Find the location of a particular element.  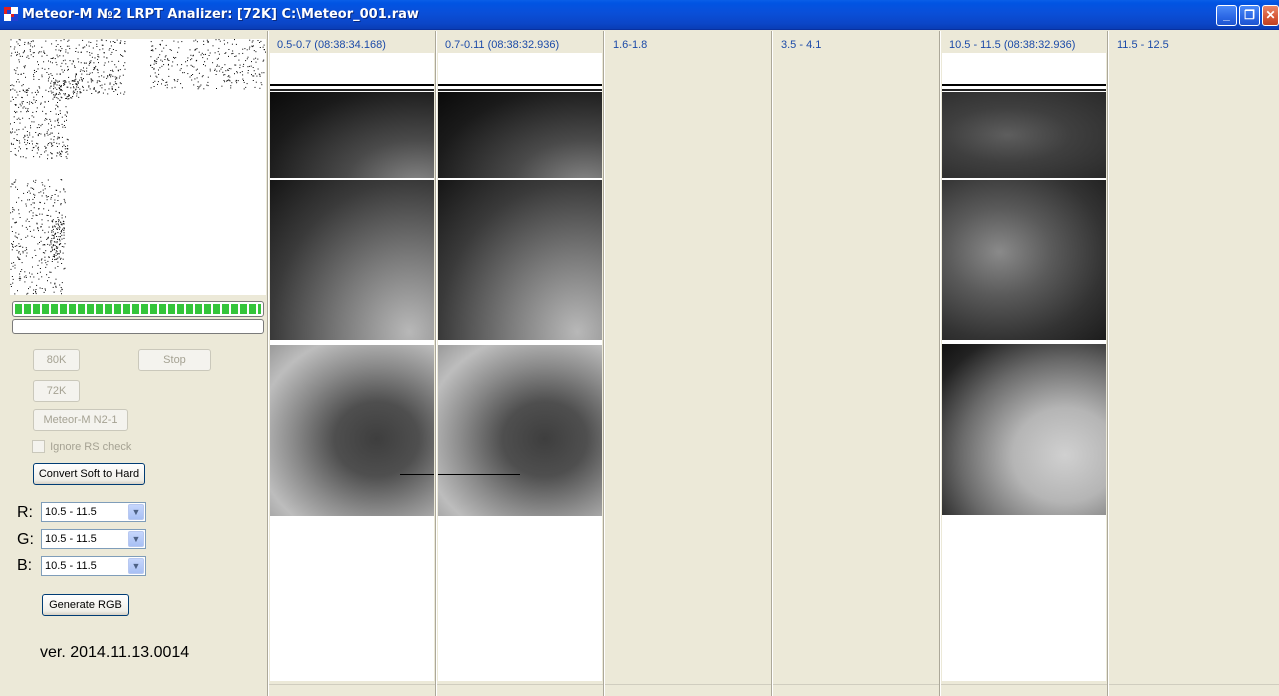

rate-80k-button: 80K is located at coordinates (56, 360).